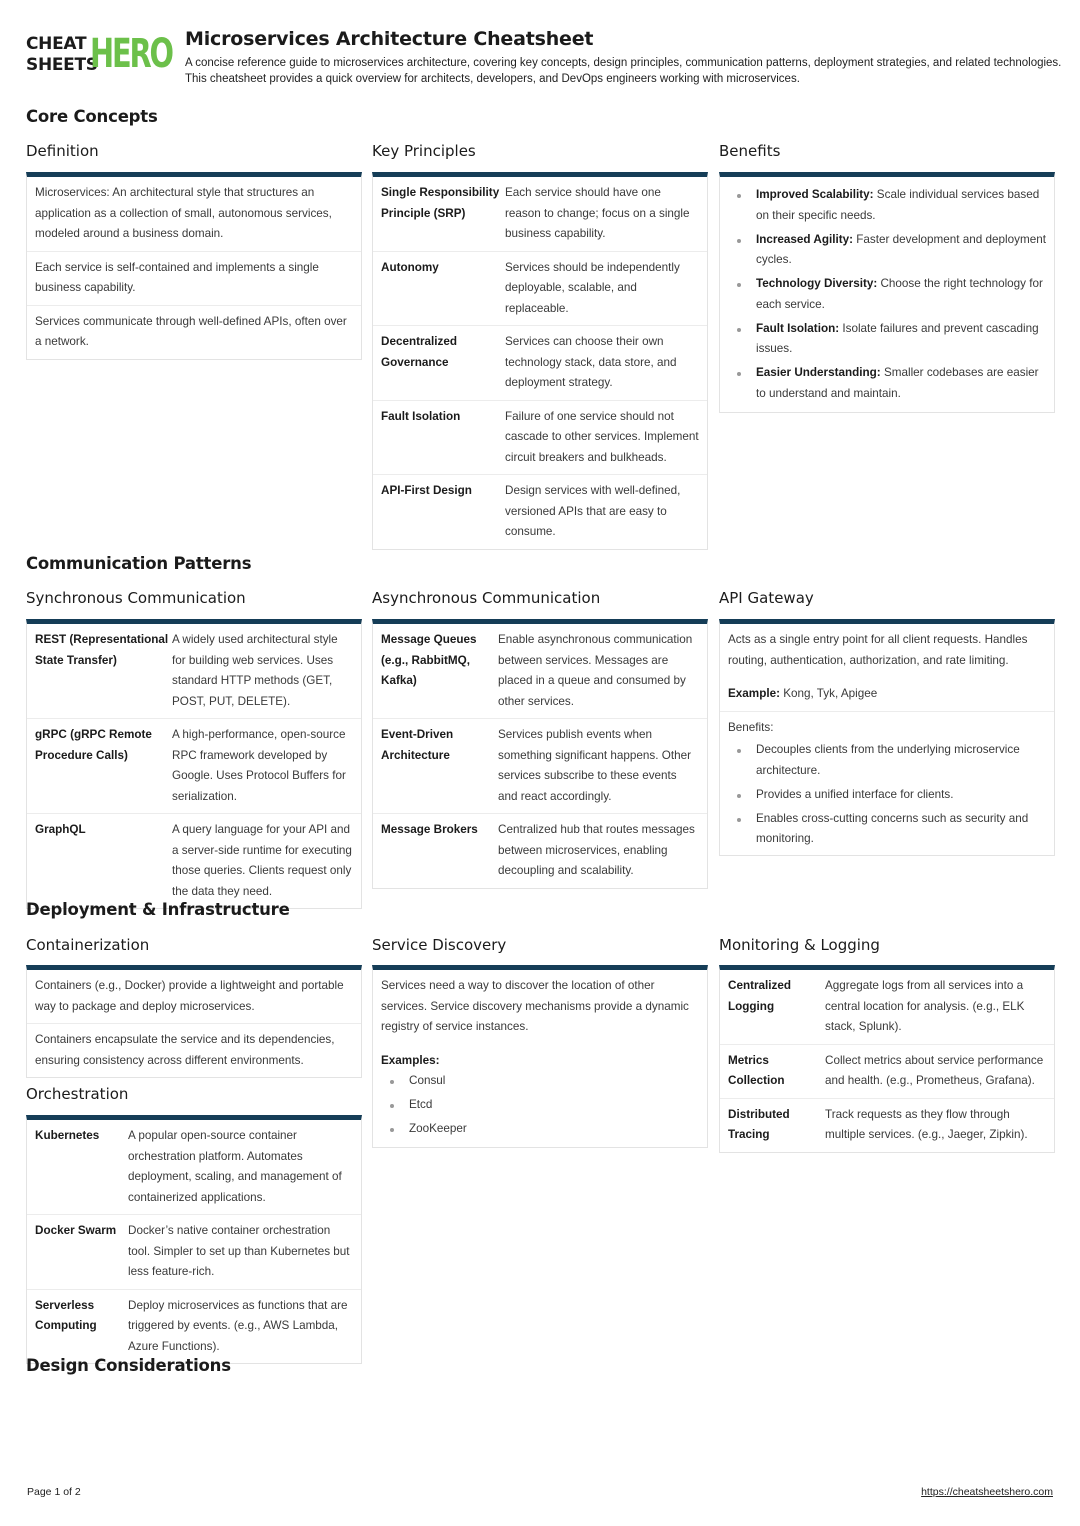  Describe the element at coordinates (429, 829) in the screenshot. I see `async-name: Message Brokers` at that location.